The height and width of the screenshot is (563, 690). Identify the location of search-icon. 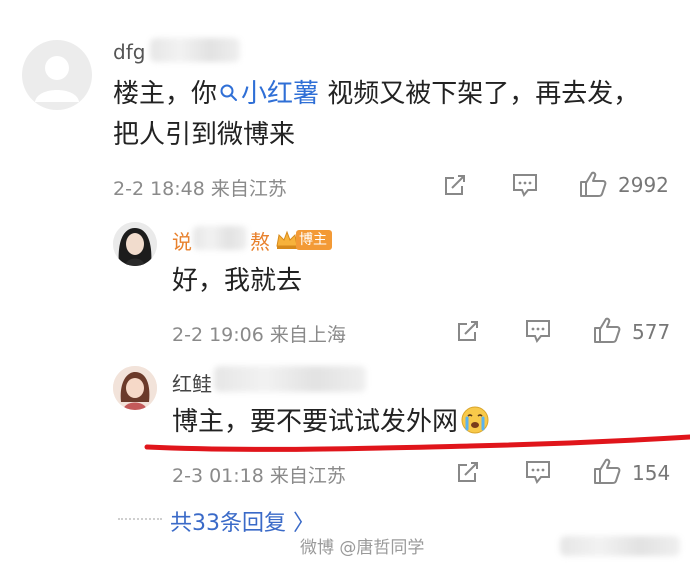
(229, 92).